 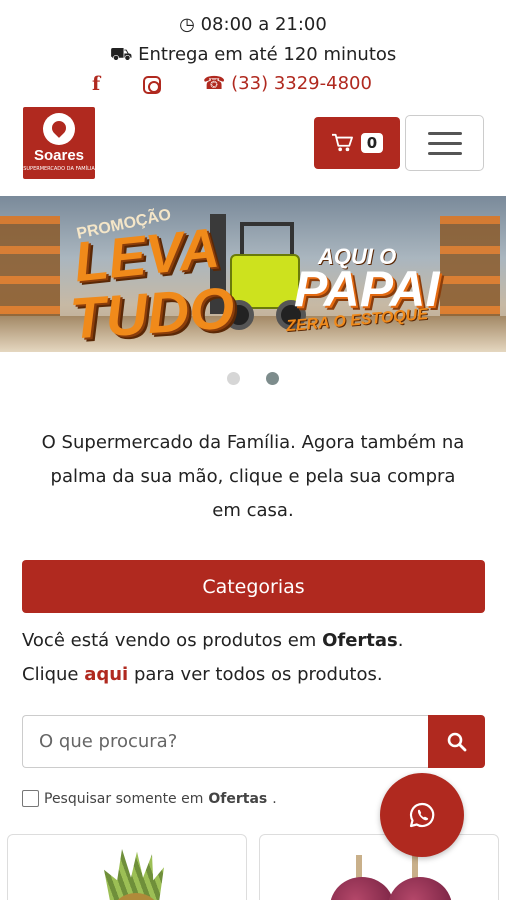 What do you see at coordinates (149, 798) in the screenshot?
I see `search-only-offers-option: Pesquisar somente em Ofertas.` at bounding box center [149, 798].